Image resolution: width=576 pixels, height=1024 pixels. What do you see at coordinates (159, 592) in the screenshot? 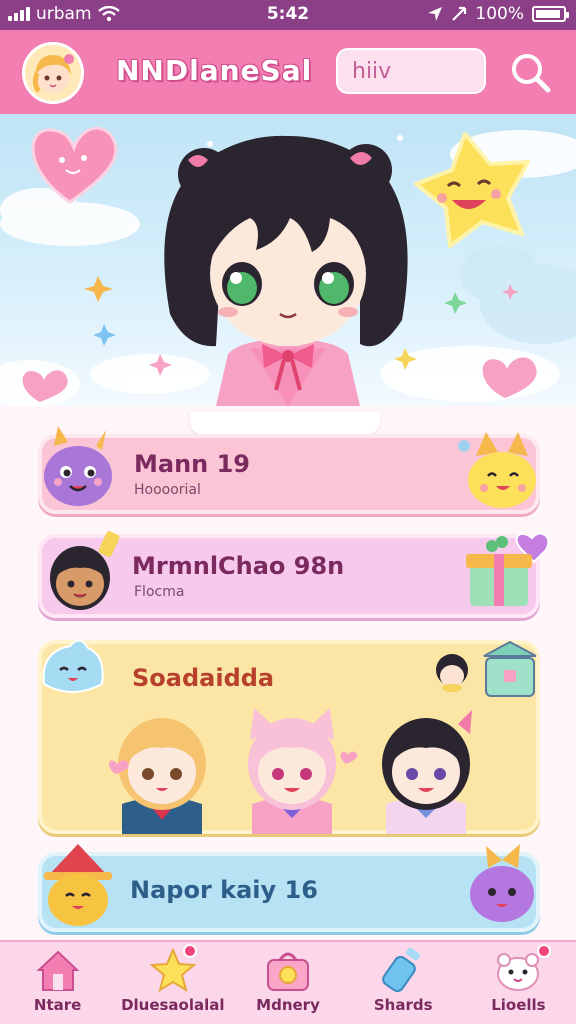
I see `card-subtitle: Flocma` at bounding box center [159, 592].